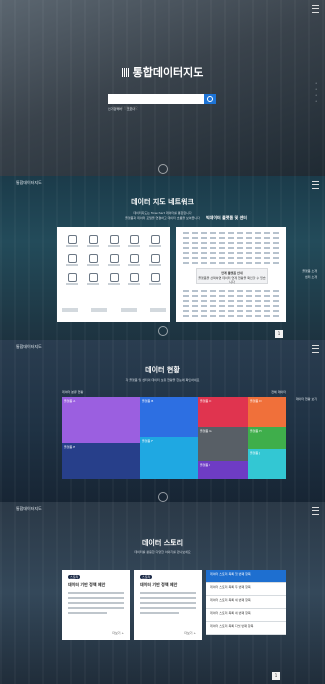 The height and width of the screenshot is (684, 325). Describe the element at coordinates (223, 470) in the screenshot. I see `treemap-tile: 플랫폼 I` at that location.